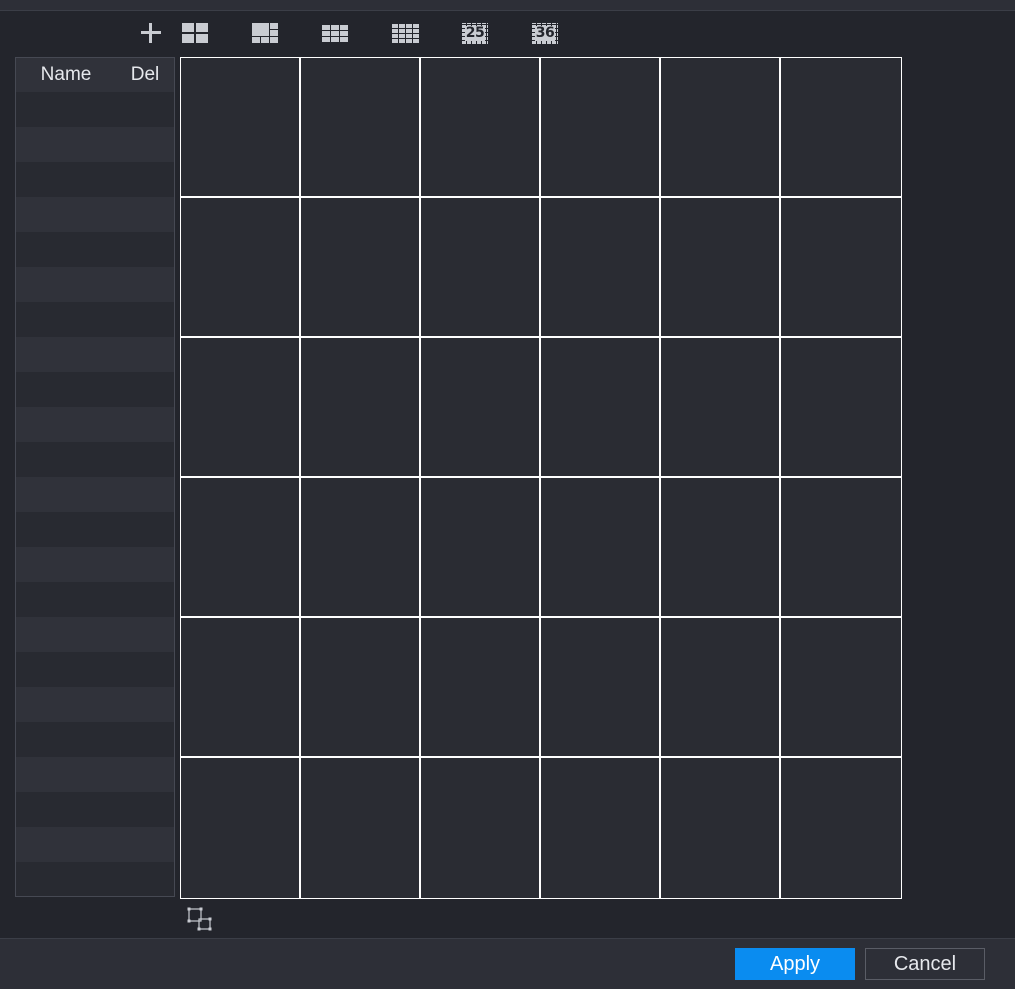 This screenshot has width=1015, height=989. I want to click on top-bar, so click(507, 5).